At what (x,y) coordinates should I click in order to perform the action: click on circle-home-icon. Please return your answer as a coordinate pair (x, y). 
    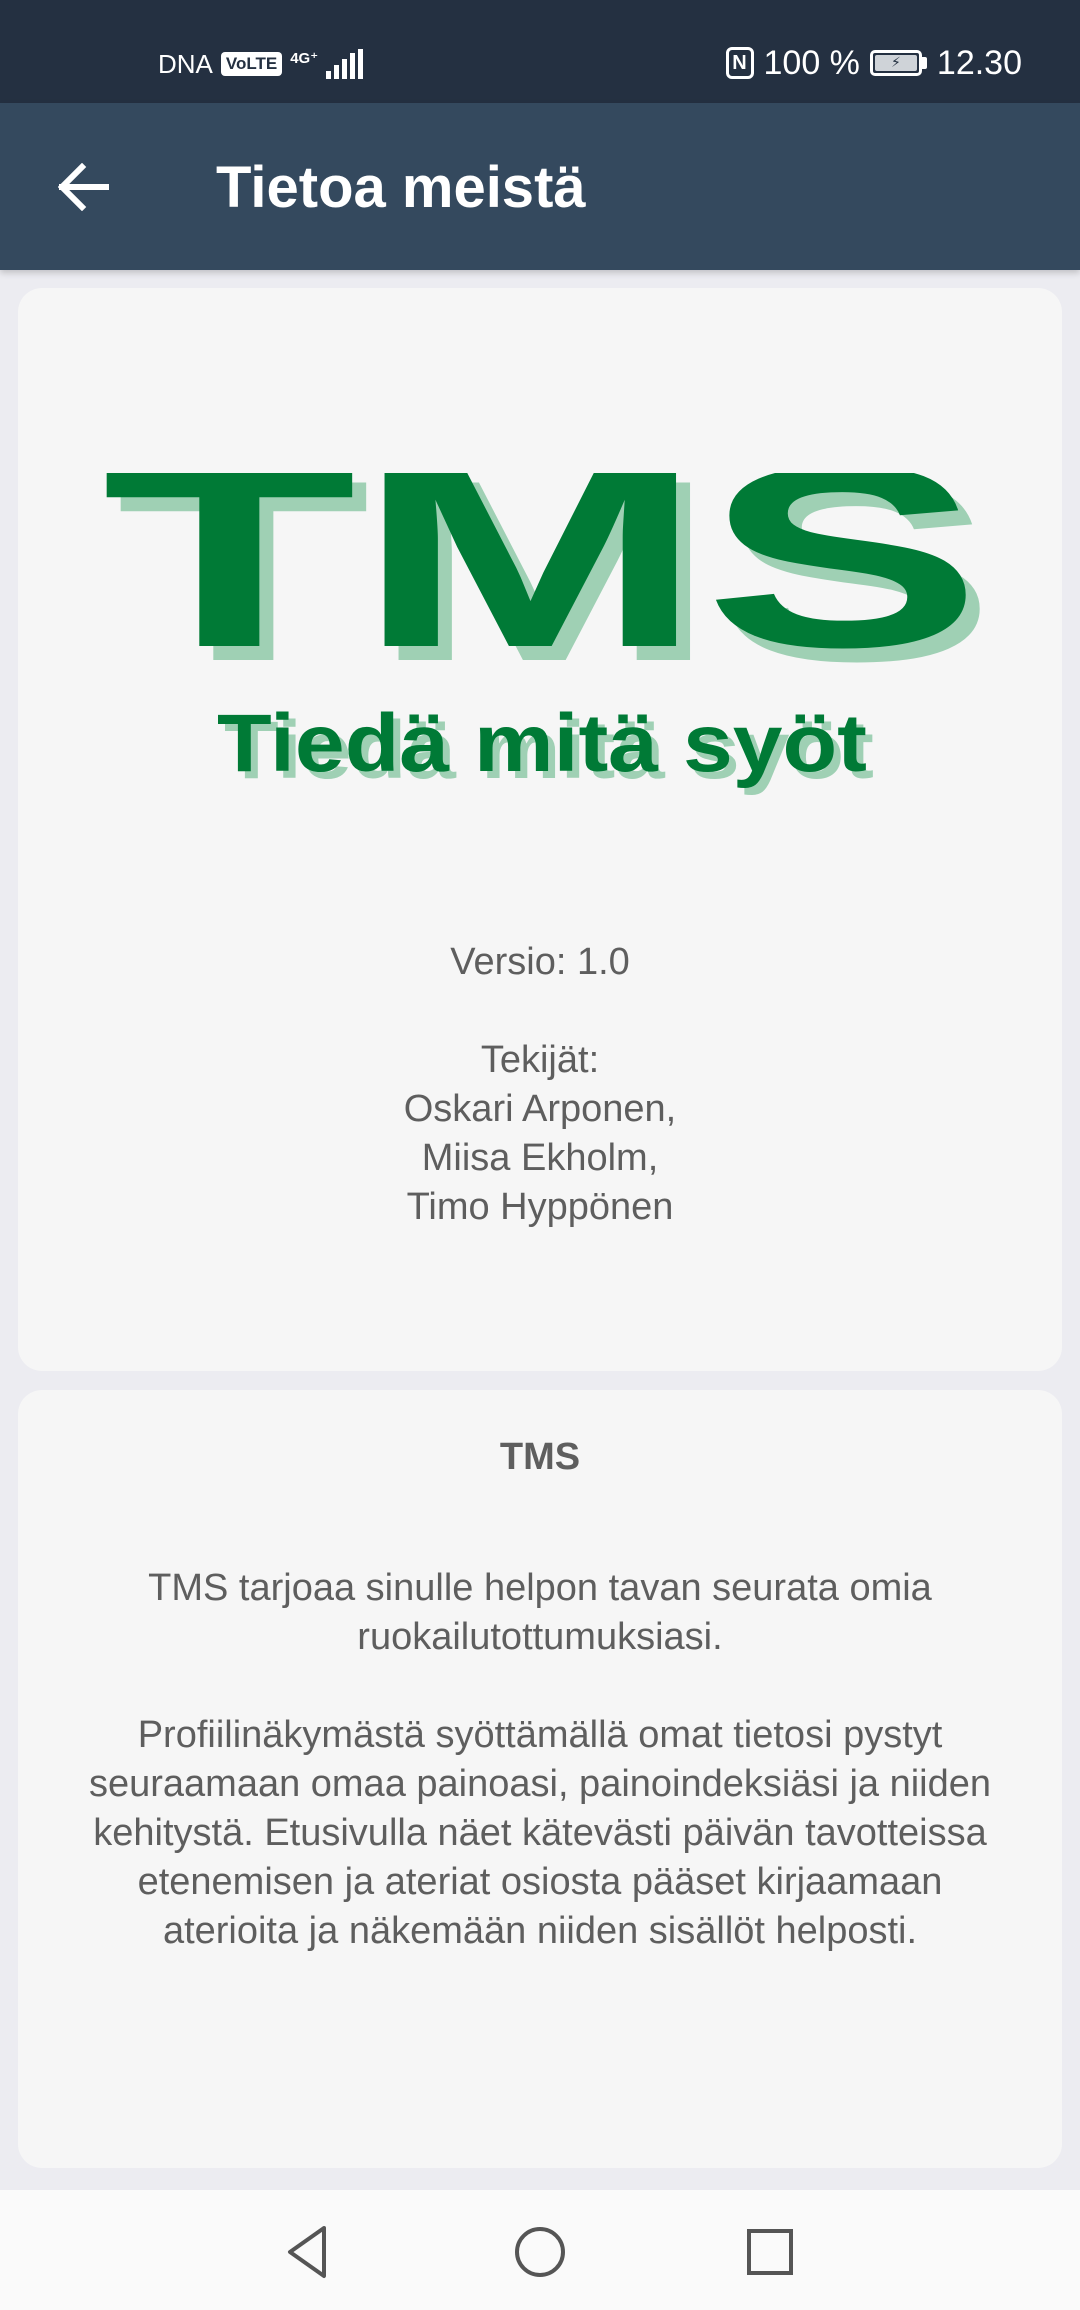
    Looking at the image, I should click on (540, 2252).